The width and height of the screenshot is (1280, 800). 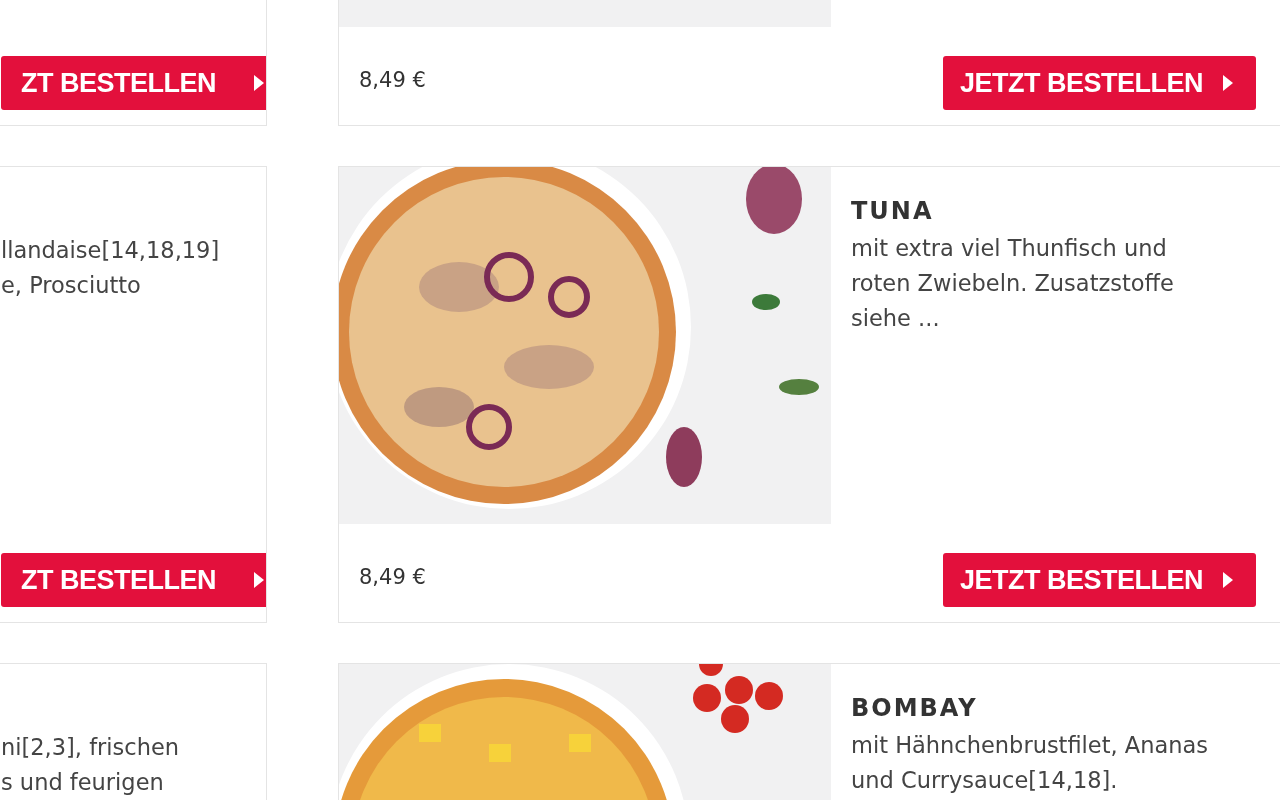 What do you see at coordinates (1030, 763) in the screenshot?
I see `product-description: mit Hähnchenbrustfilet, Ananas und Currysauce[14,18].` at bounding box center [1030, 763].